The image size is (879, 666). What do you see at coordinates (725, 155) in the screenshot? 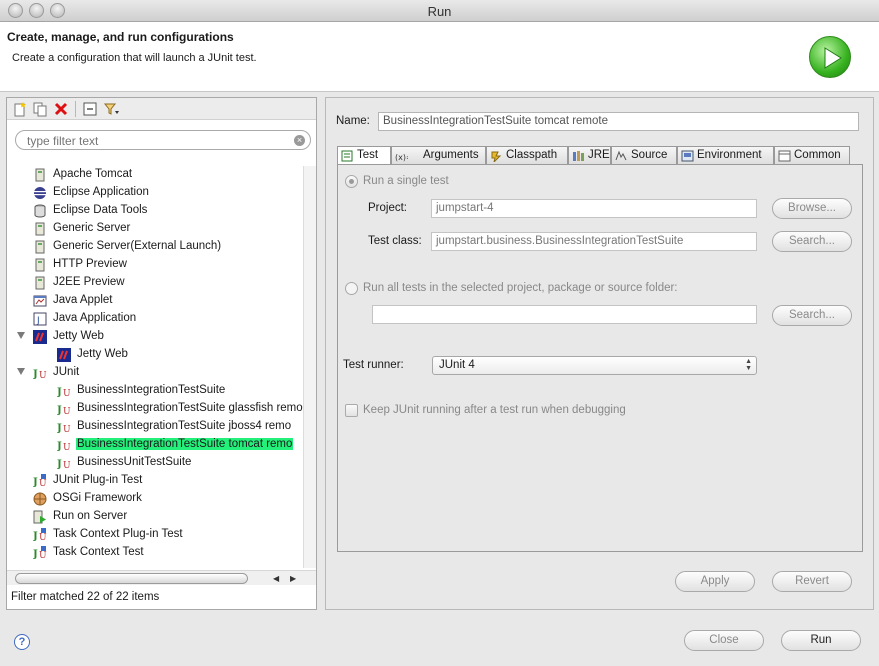
I see `tab-environment: Environment` at bounding box center [725, 155].